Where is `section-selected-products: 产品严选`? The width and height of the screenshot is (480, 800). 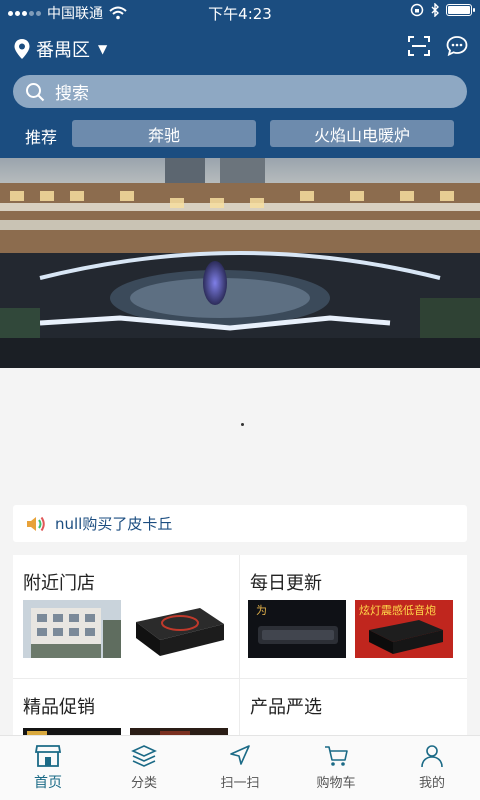 section-selected-products: 产品严选 is located at coordinates (352, 707).